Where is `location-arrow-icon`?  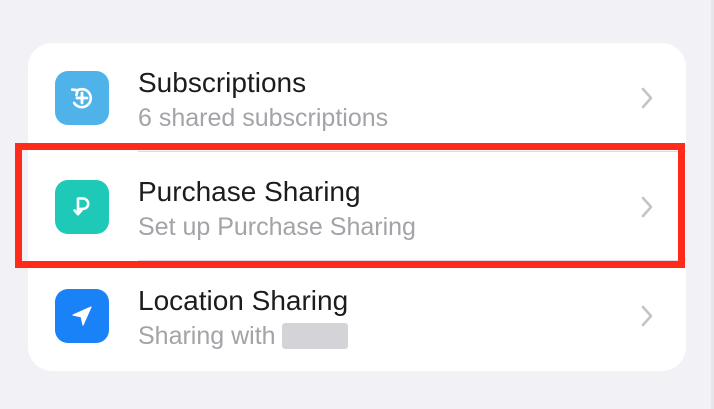 location-arrow-icon is located at coordinates (82, 316).